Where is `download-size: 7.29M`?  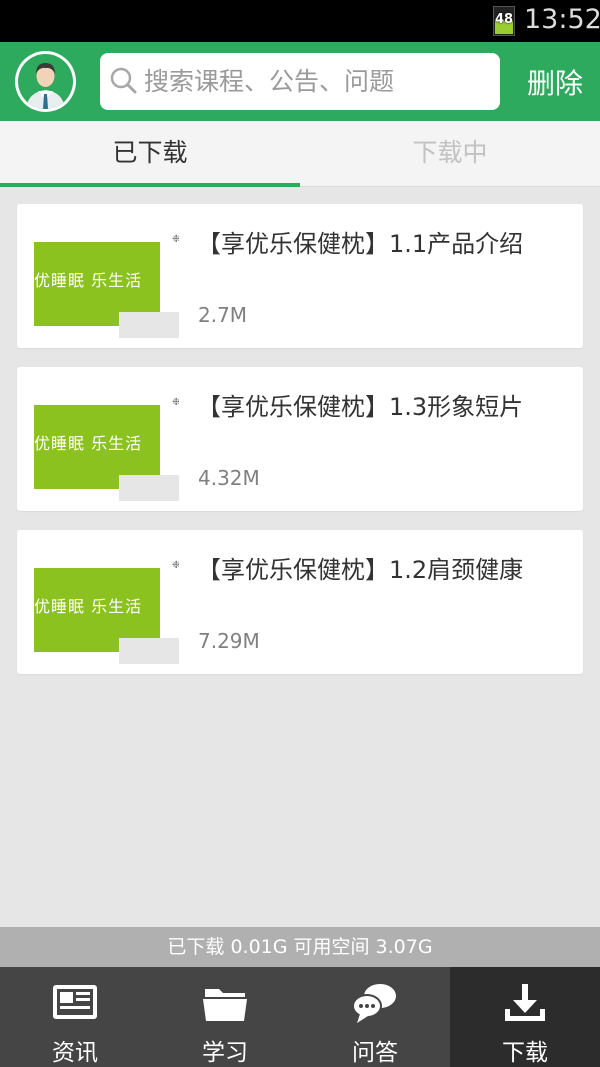 download-size: 7.29M is located at coordinates (229, 641).